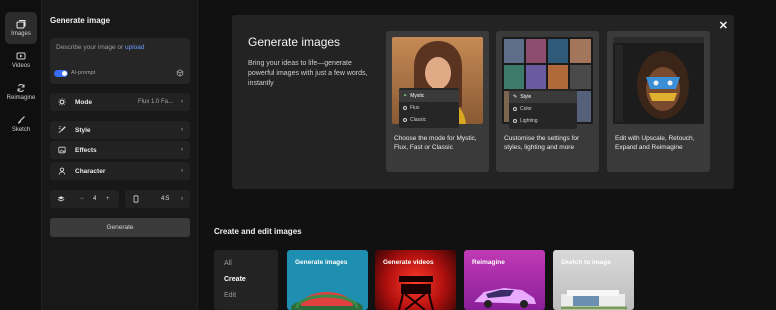  What do you see at coordinates (120, 171) in the screenshot?
I see `character-selector: Character ›` at bounding box center [120, 171].